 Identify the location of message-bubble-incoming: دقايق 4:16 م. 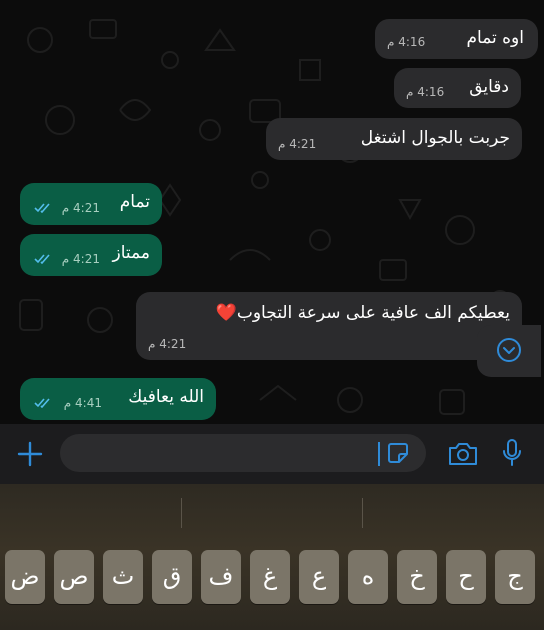
(457, 88).